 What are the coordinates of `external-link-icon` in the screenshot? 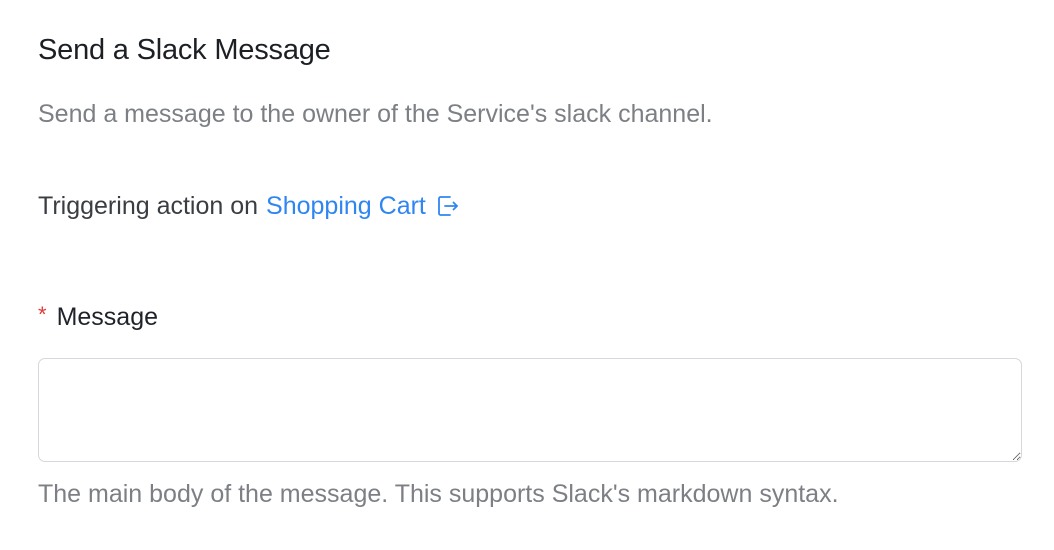 It's located at (448, 206).